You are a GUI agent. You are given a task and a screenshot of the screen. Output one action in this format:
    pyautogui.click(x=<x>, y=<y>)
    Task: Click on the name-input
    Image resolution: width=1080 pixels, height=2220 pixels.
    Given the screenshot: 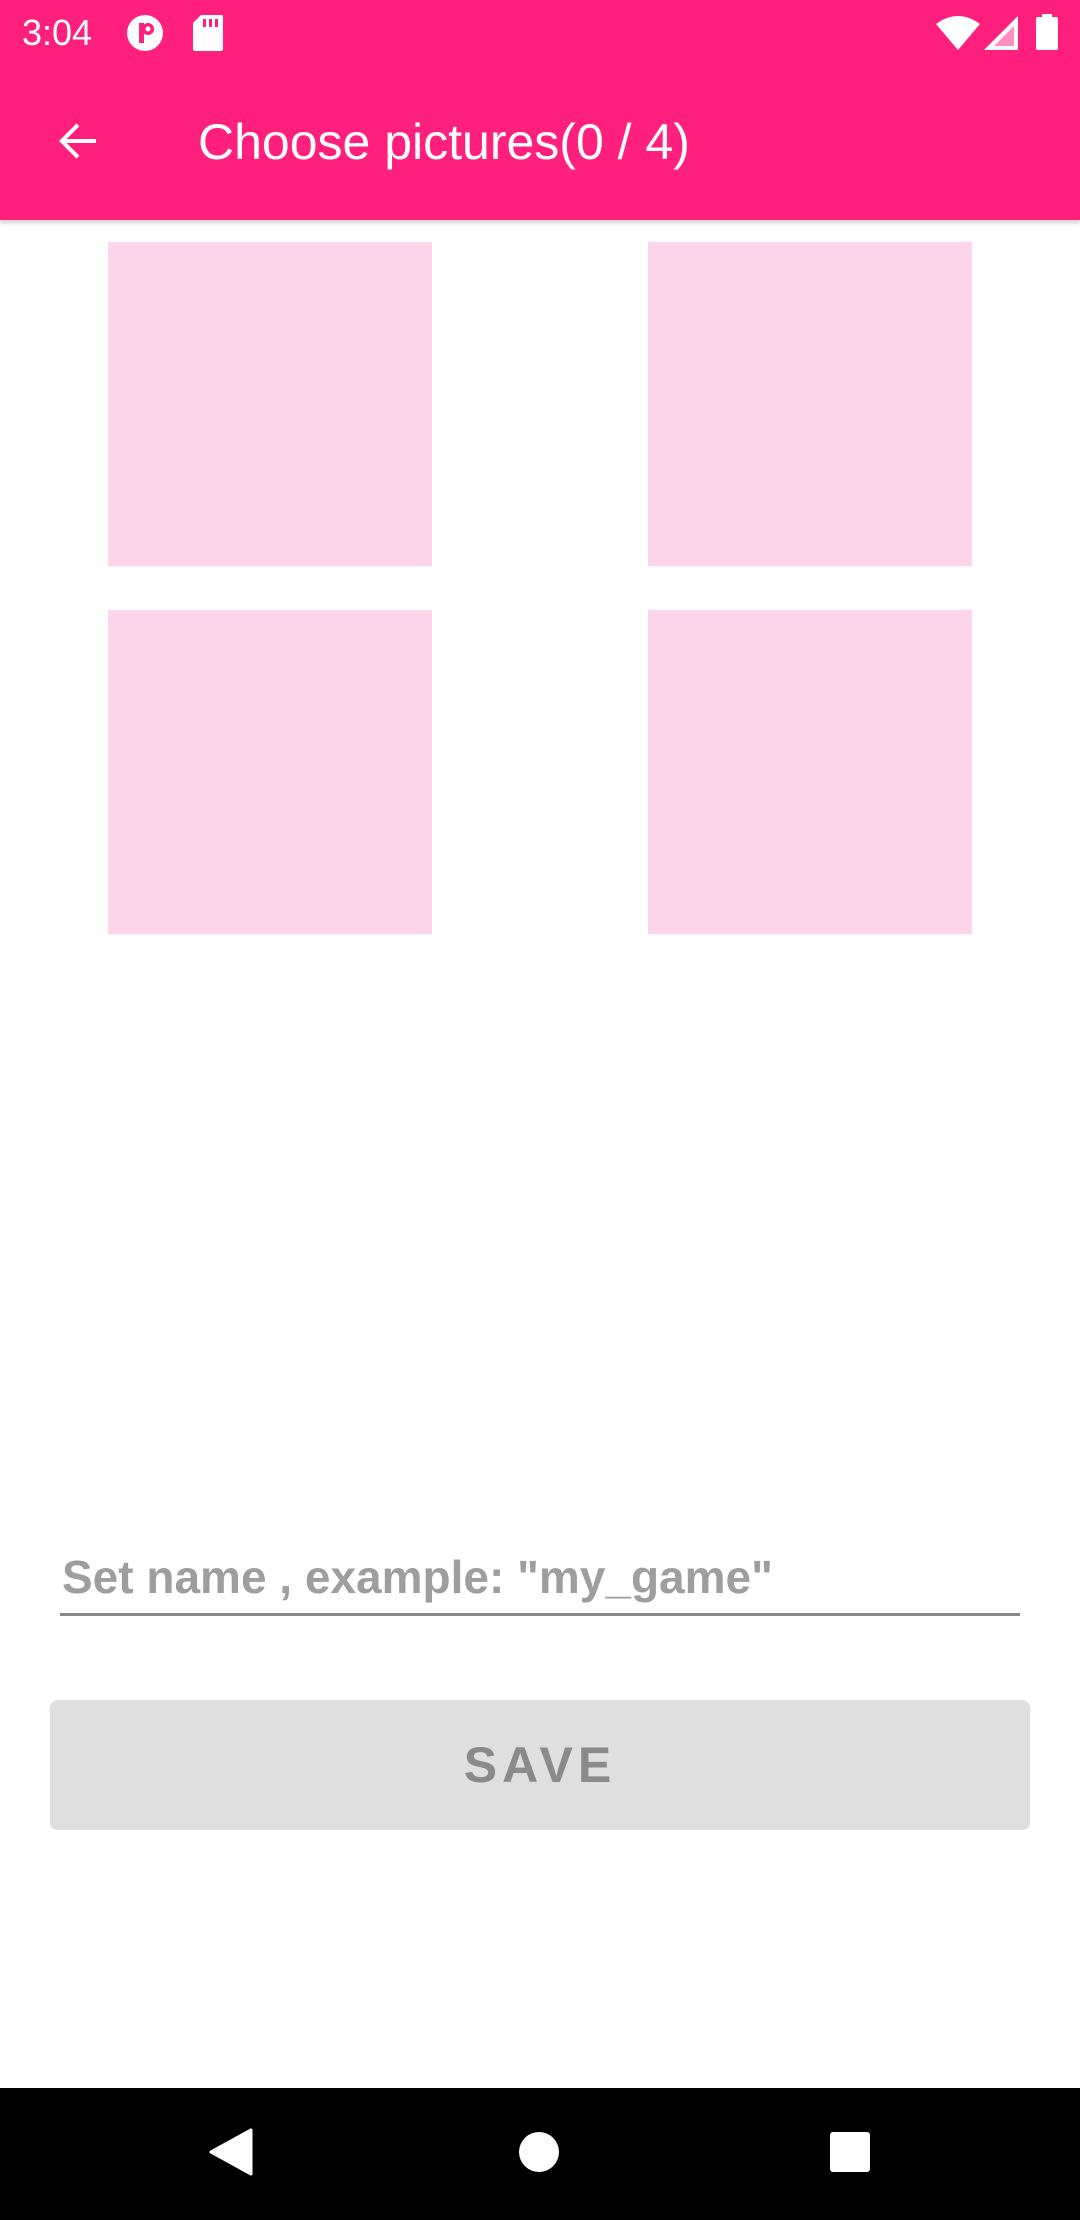 What is the action you would take?
    pyautogui.click(x=540, y=1578)
    